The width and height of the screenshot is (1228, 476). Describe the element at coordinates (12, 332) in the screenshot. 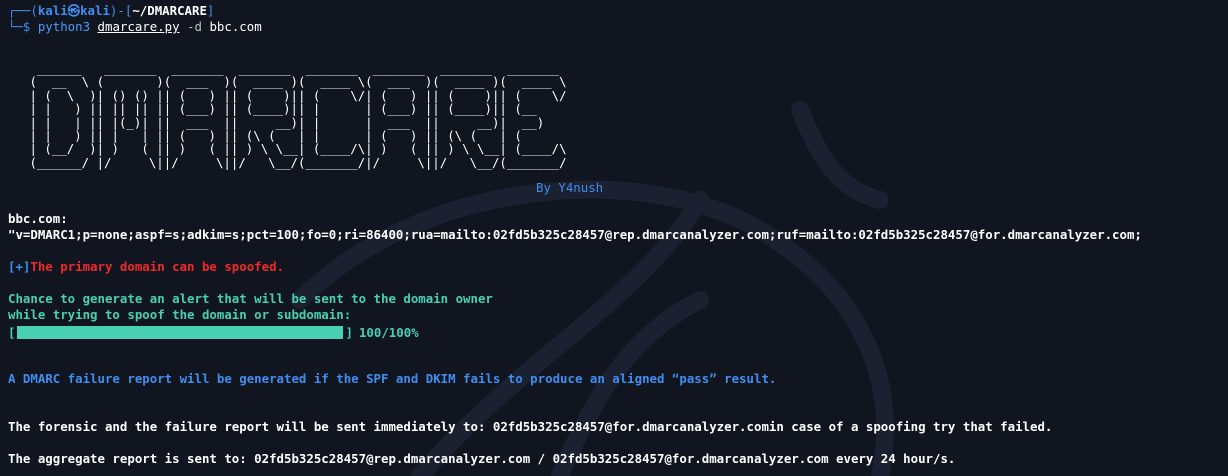

I see `progress-bracket-open: [` at that location.